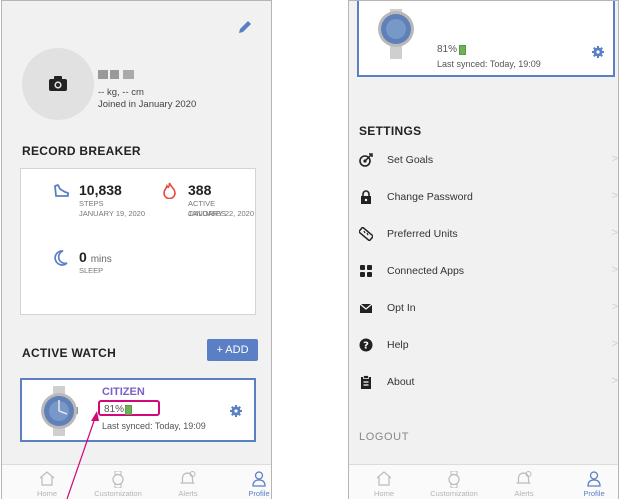  I want to click on avatar, so click(58, 84).